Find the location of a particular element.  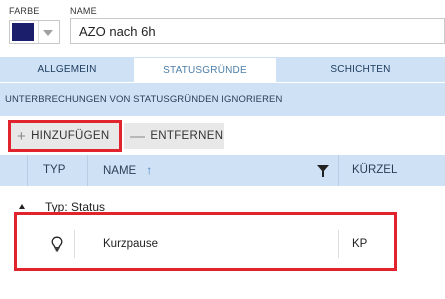

lightbulb-icon is located at coordinates (59, 244).